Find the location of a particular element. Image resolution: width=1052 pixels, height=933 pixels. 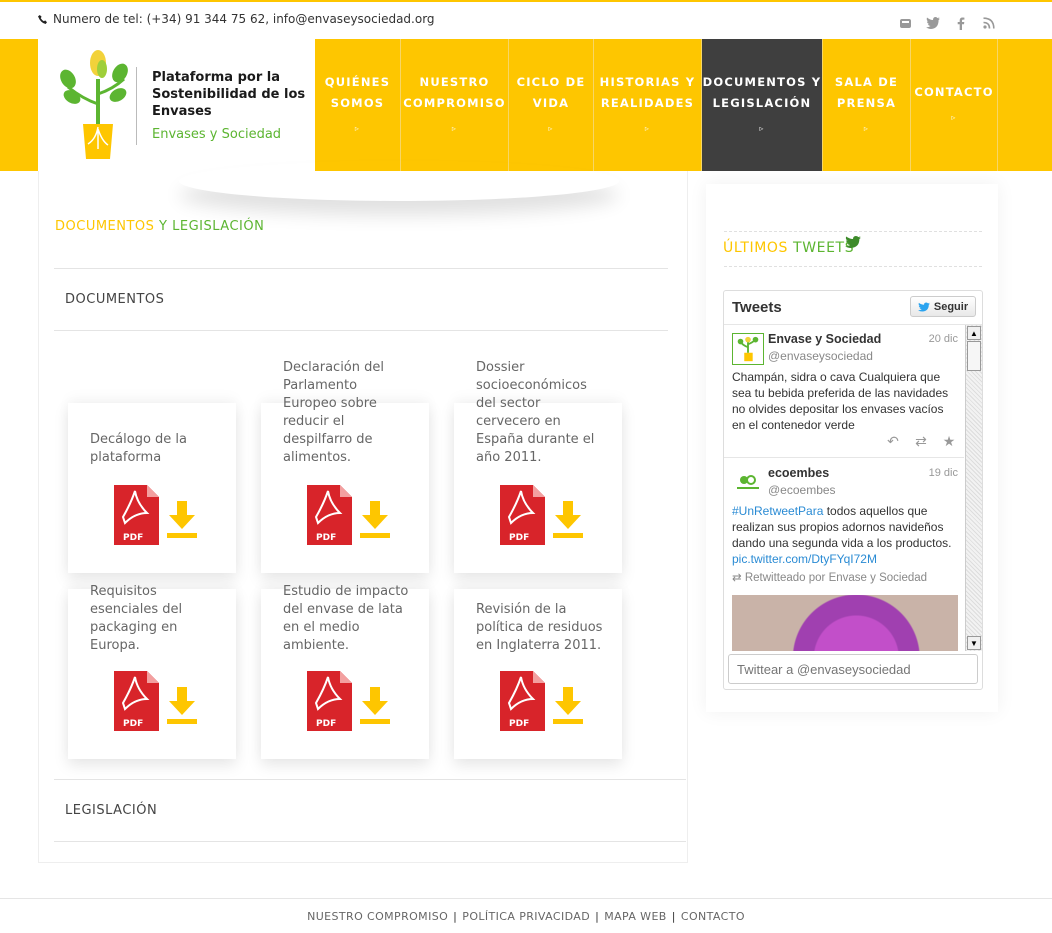

tweet-author: Envase y Sociedad is located at coordinates (824, 339).